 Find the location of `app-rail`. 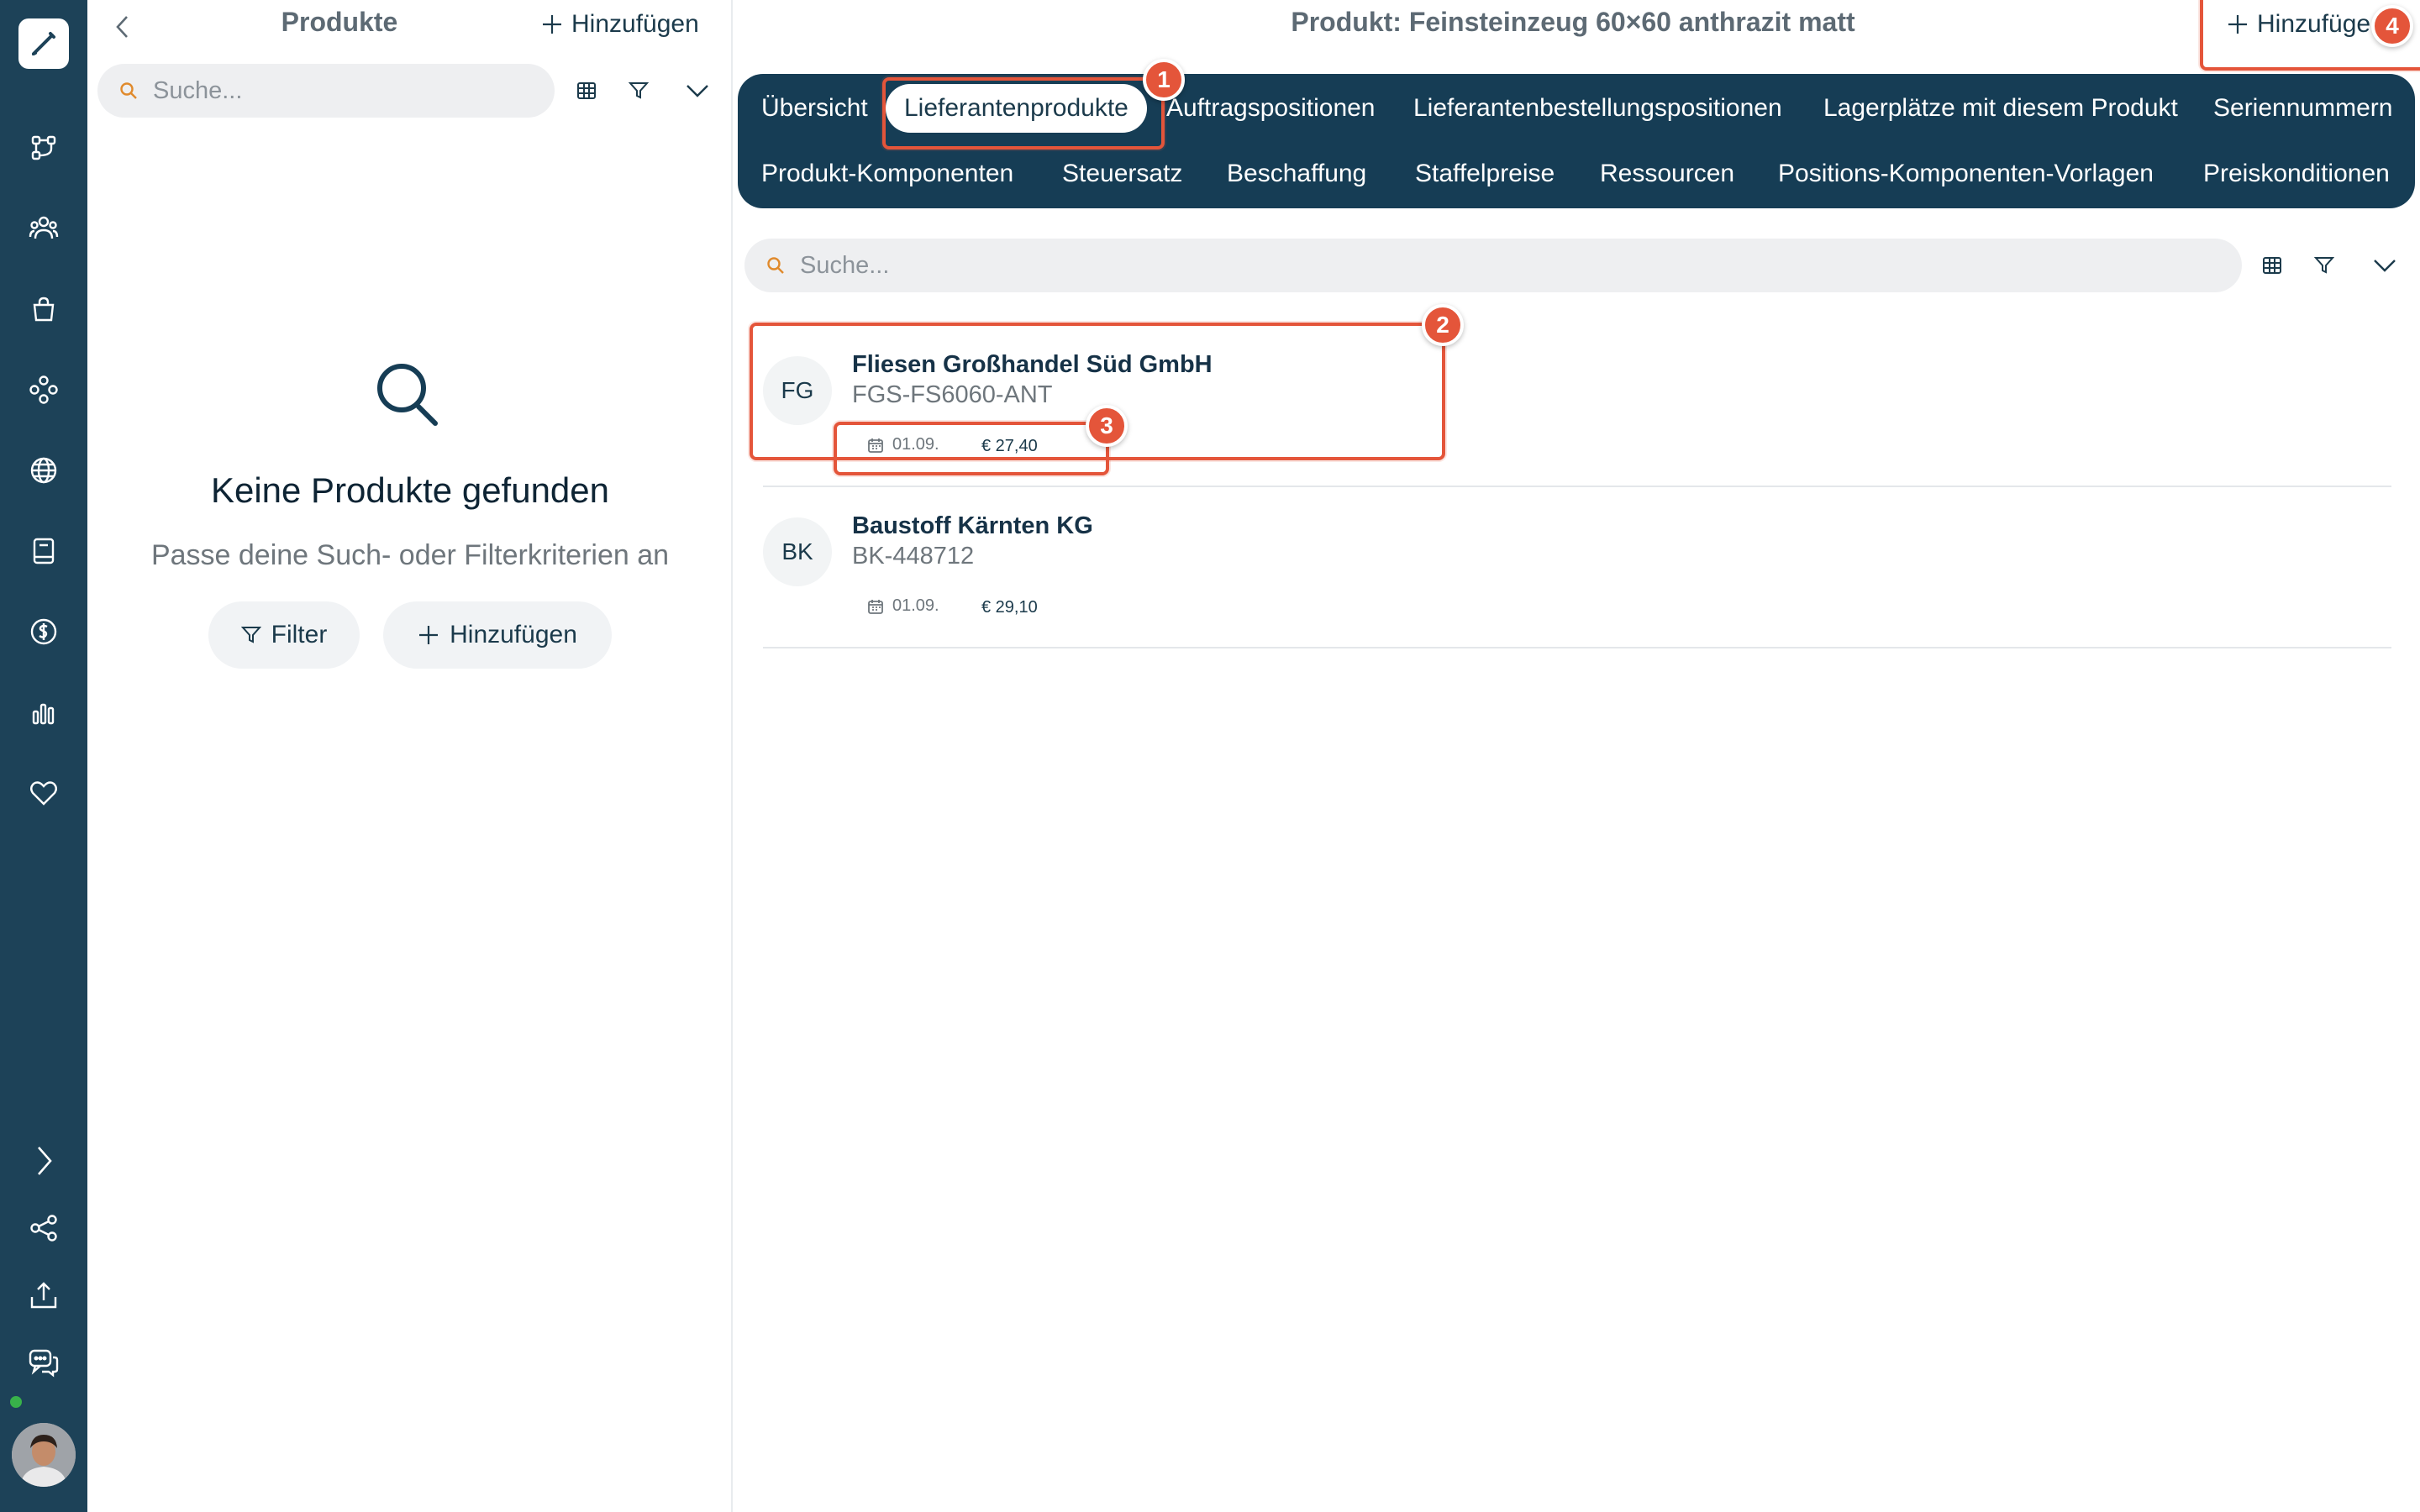

app-rail is located at coordinates (43, 756).